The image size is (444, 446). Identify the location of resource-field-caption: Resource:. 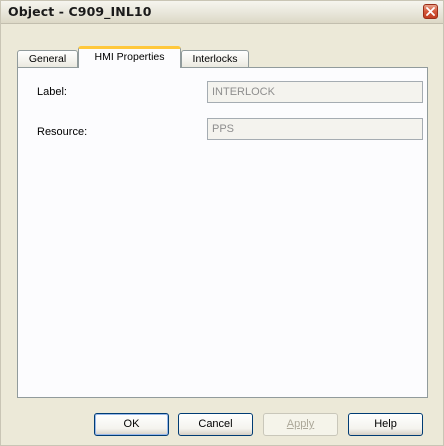
(62, 132).